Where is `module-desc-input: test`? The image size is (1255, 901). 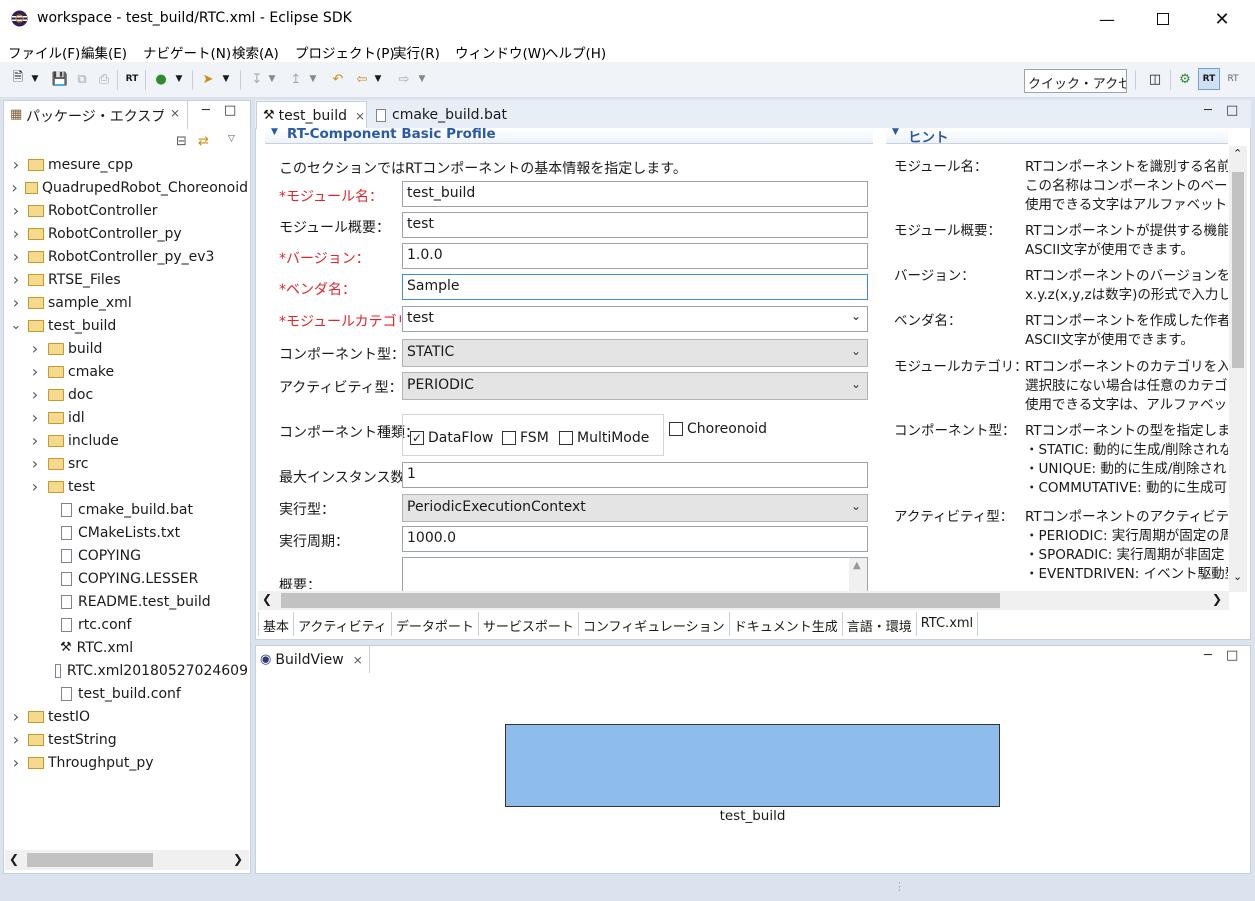 module-desc-input: test is located at coordinates (635, 225).